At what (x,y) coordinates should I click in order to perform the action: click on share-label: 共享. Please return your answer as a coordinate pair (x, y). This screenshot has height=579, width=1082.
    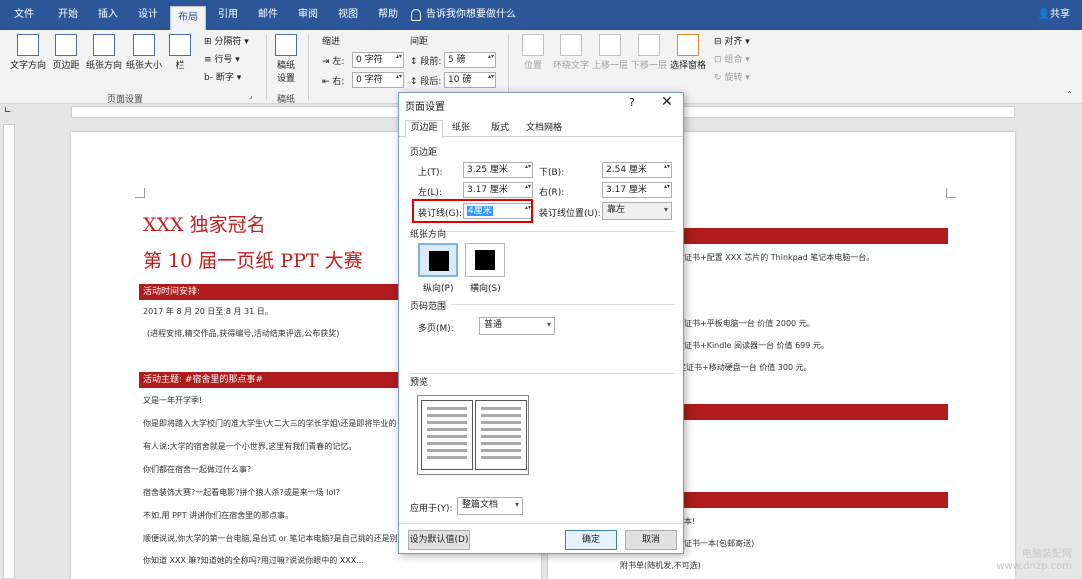
    Looking at the image, I should click on (1060, 14).